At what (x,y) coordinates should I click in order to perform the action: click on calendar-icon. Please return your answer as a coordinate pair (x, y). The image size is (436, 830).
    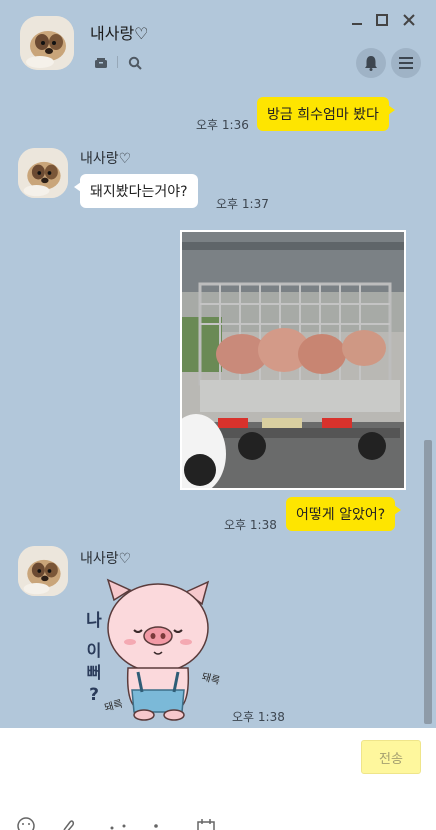
    Looking at the image, I should click on (206, 824).